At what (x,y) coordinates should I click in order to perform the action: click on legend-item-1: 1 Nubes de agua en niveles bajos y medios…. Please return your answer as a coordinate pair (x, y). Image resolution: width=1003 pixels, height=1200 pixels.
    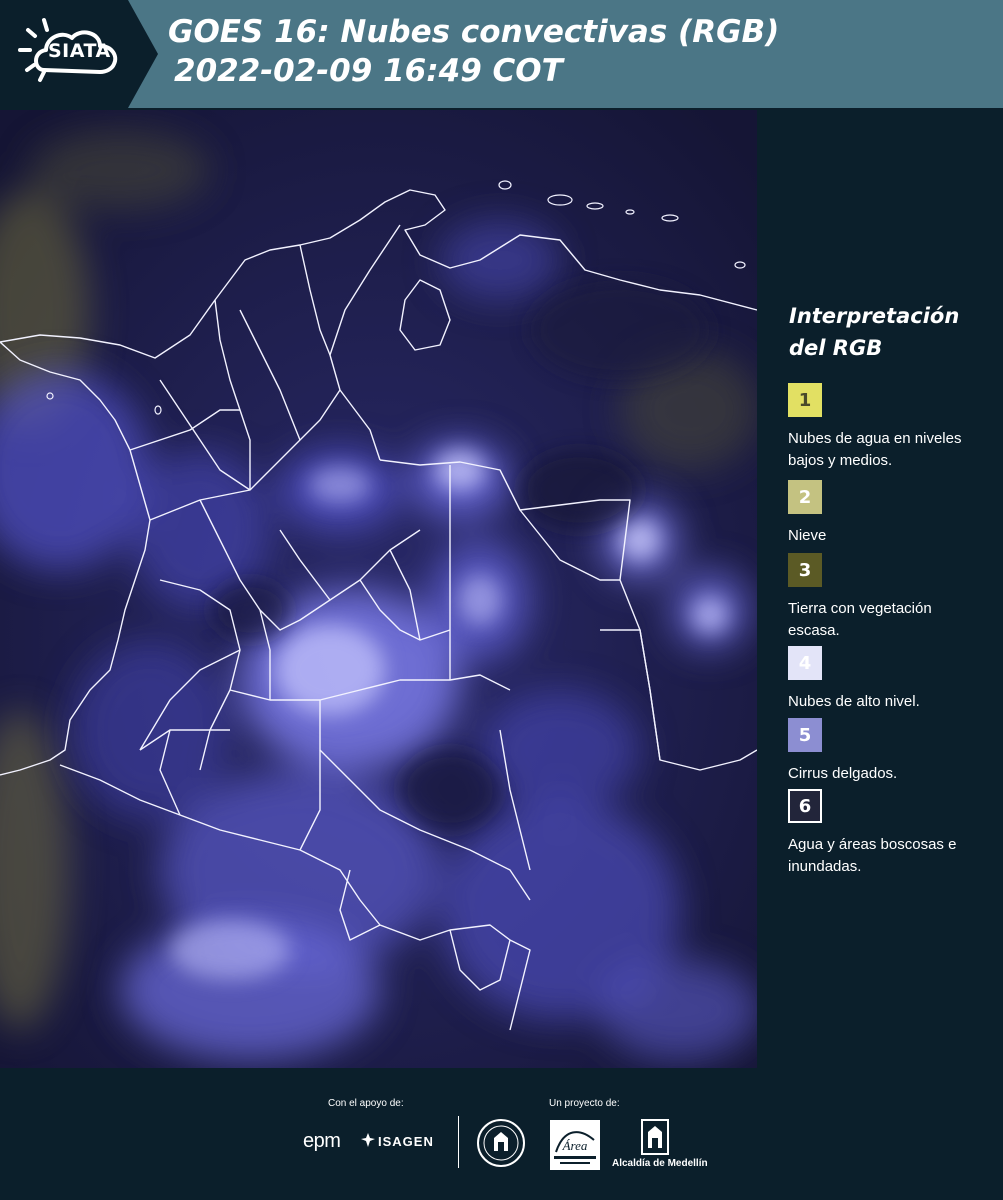
    Looking at the image, I should click on (893, 427).